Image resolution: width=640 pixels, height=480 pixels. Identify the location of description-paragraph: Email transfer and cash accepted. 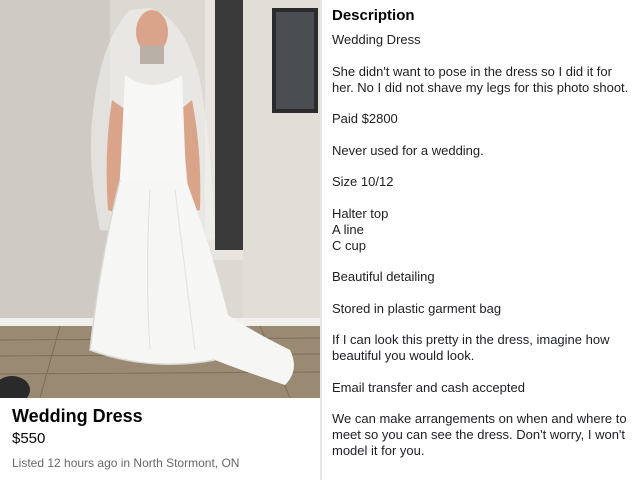
(428, 387).